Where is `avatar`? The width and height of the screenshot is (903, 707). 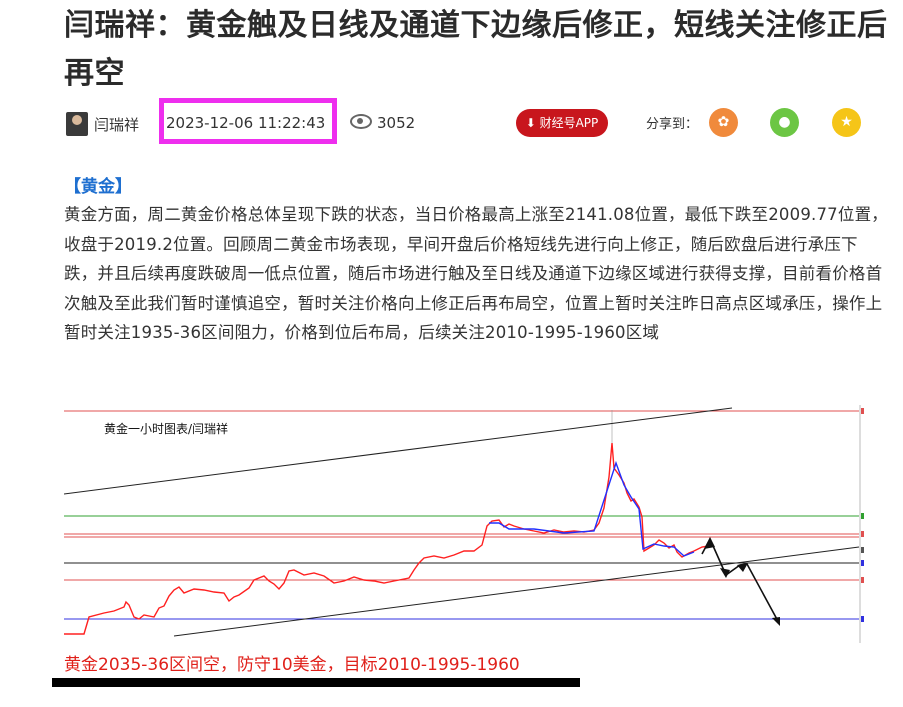 avatar is located at coordinates (77, 124).